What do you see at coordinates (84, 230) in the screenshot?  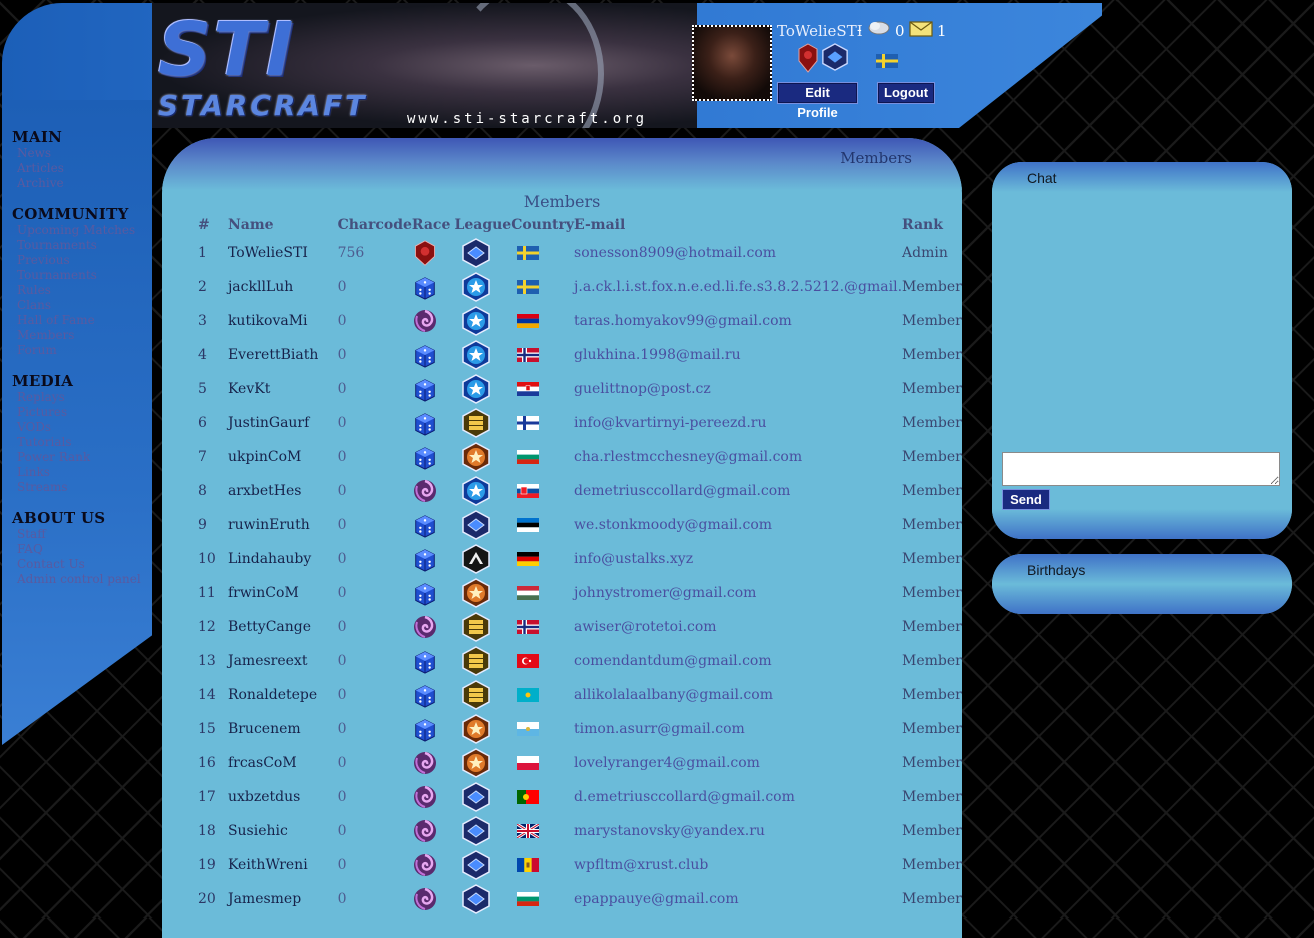 I see `nav-link-upcoming-matches: Upcoming Matches` at bounding box center [84, 230].